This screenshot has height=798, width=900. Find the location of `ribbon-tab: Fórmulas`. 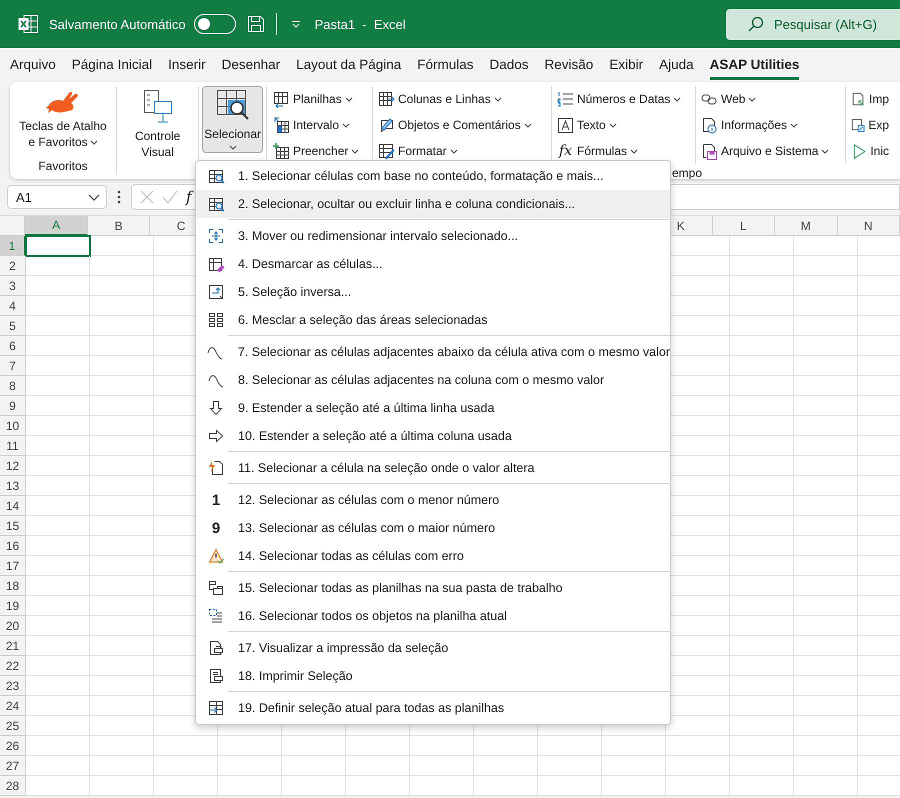

ribbon-tab: Fórmulas is located at coordinates (445, 64).